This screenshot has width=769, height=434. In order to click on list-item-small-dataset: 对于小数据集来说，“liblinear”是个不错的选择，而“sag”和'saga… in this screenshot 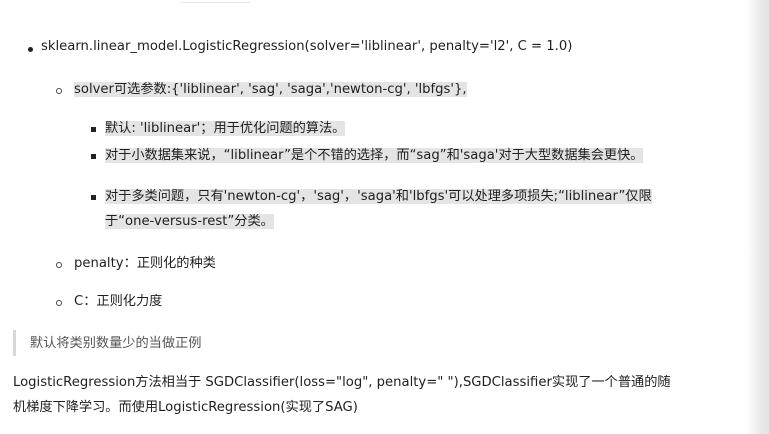, I will do `click(374, 156)`.